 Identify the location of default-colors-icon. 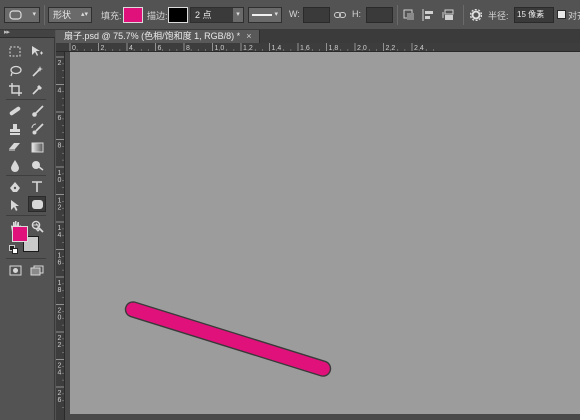
(13, 249).